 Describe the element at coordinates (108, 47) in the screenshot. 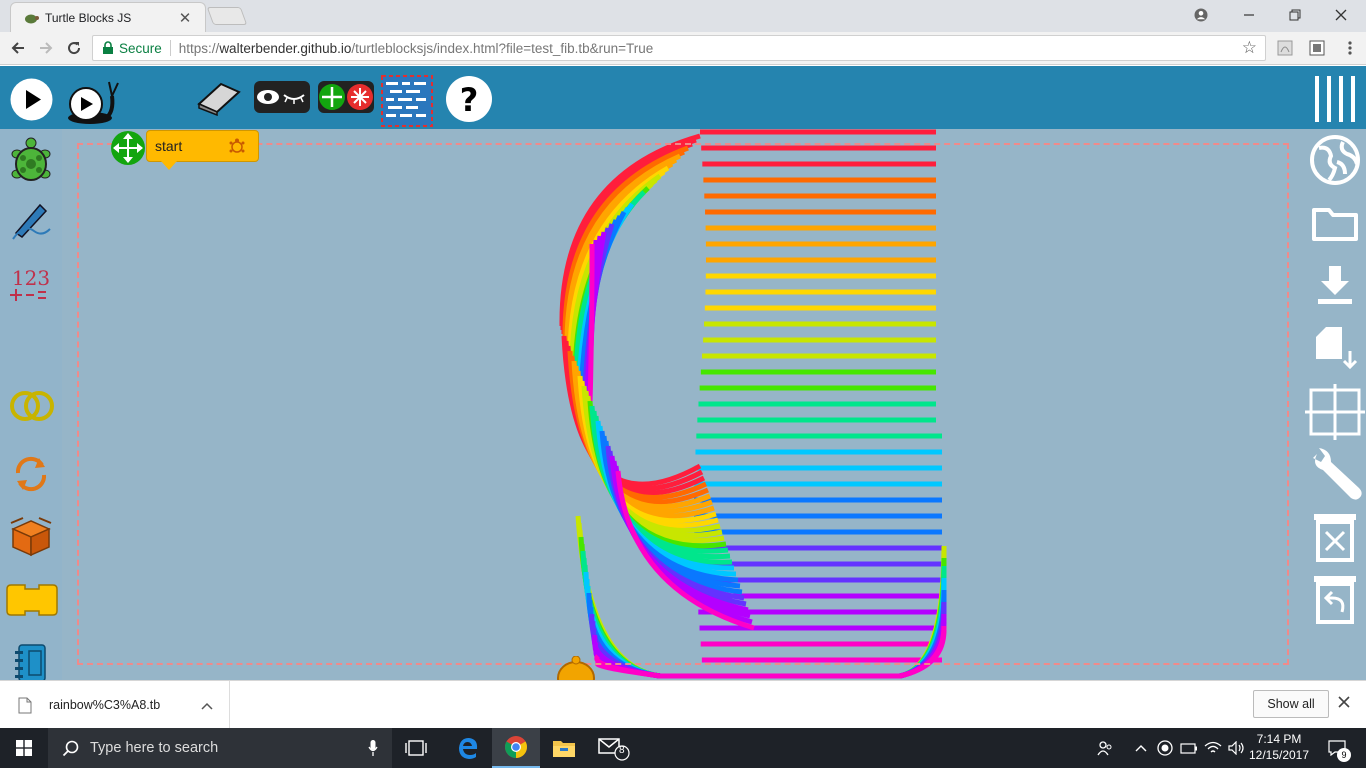

I see `lock-icon` at that location.